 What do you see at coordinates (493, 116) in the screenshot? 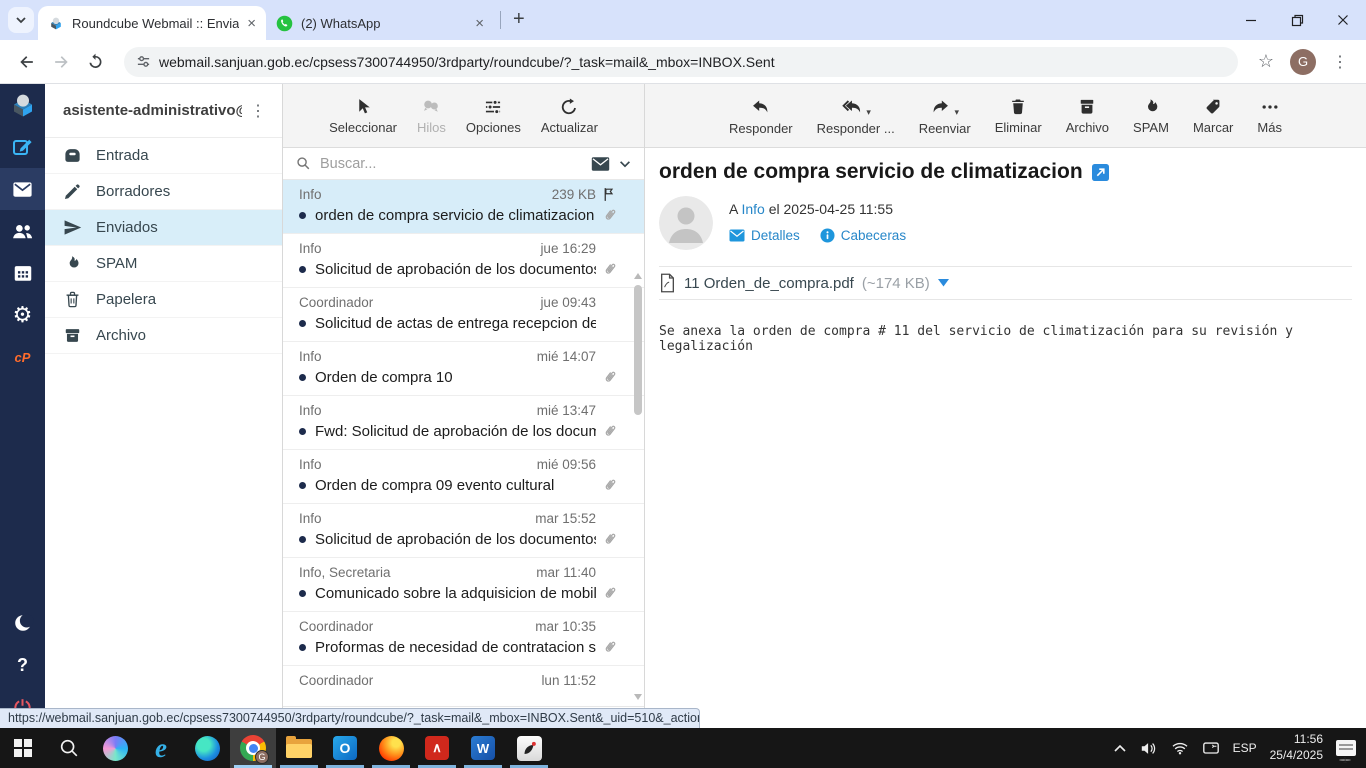
I see `options-button: Opciones` at bounding box center [493, 116].